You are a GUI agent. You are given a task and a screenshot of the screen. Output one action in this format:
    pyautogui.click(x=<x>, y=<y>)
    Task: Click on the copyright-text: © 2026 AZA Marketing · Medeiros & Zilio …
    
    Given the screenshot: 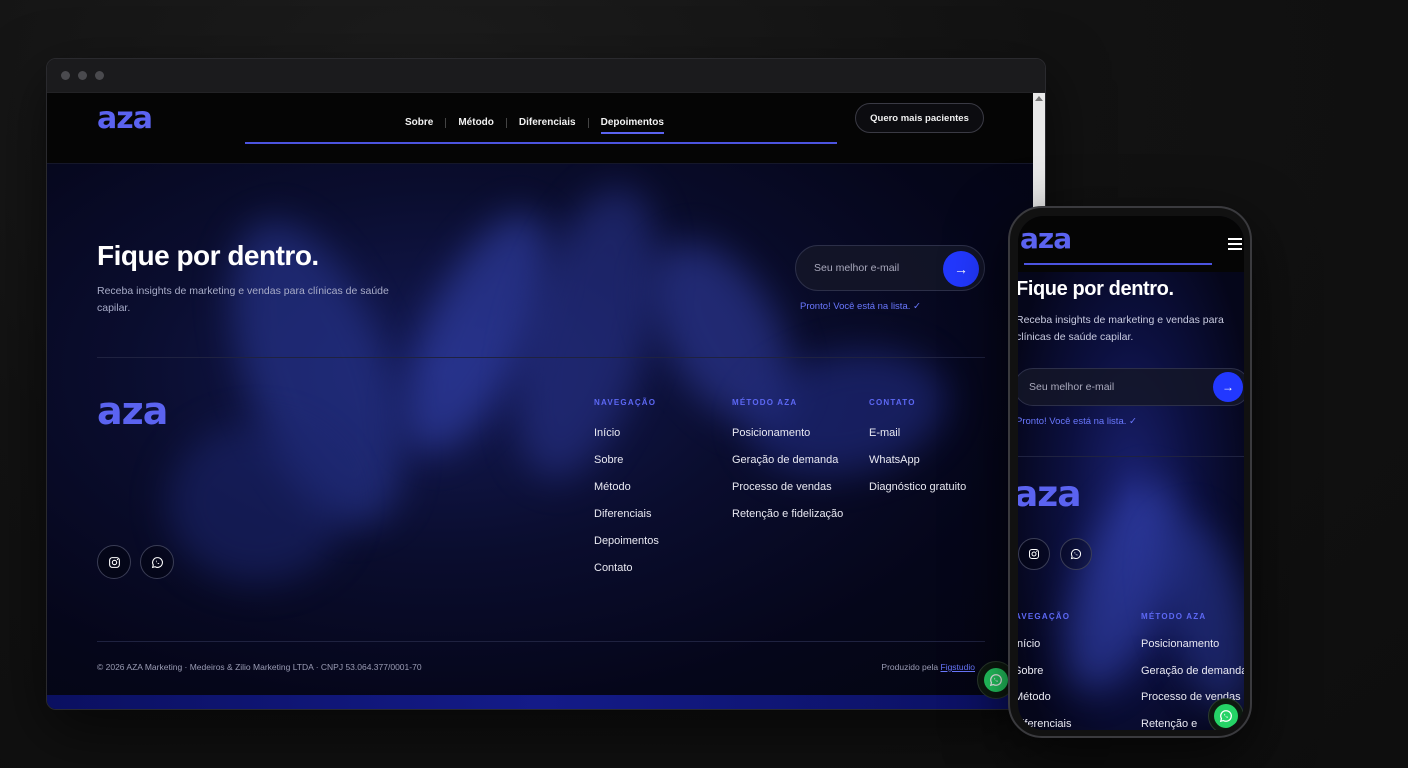 What is the action you would take?
    pyautogui.click(x=259, y=667)
    